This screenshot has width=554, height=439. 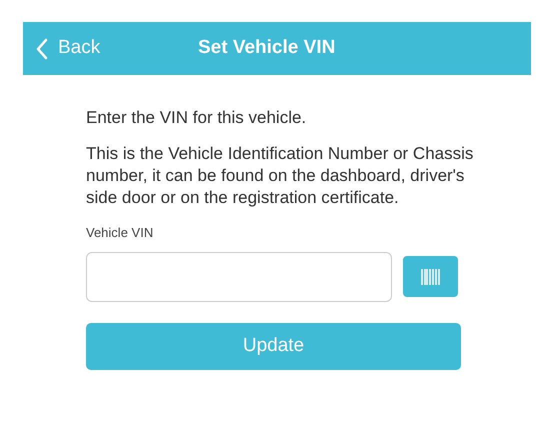 What do you see at coordinates (273, 346) in the screenshot?
I see `update-button: Update` at bounding box center [273, 346].